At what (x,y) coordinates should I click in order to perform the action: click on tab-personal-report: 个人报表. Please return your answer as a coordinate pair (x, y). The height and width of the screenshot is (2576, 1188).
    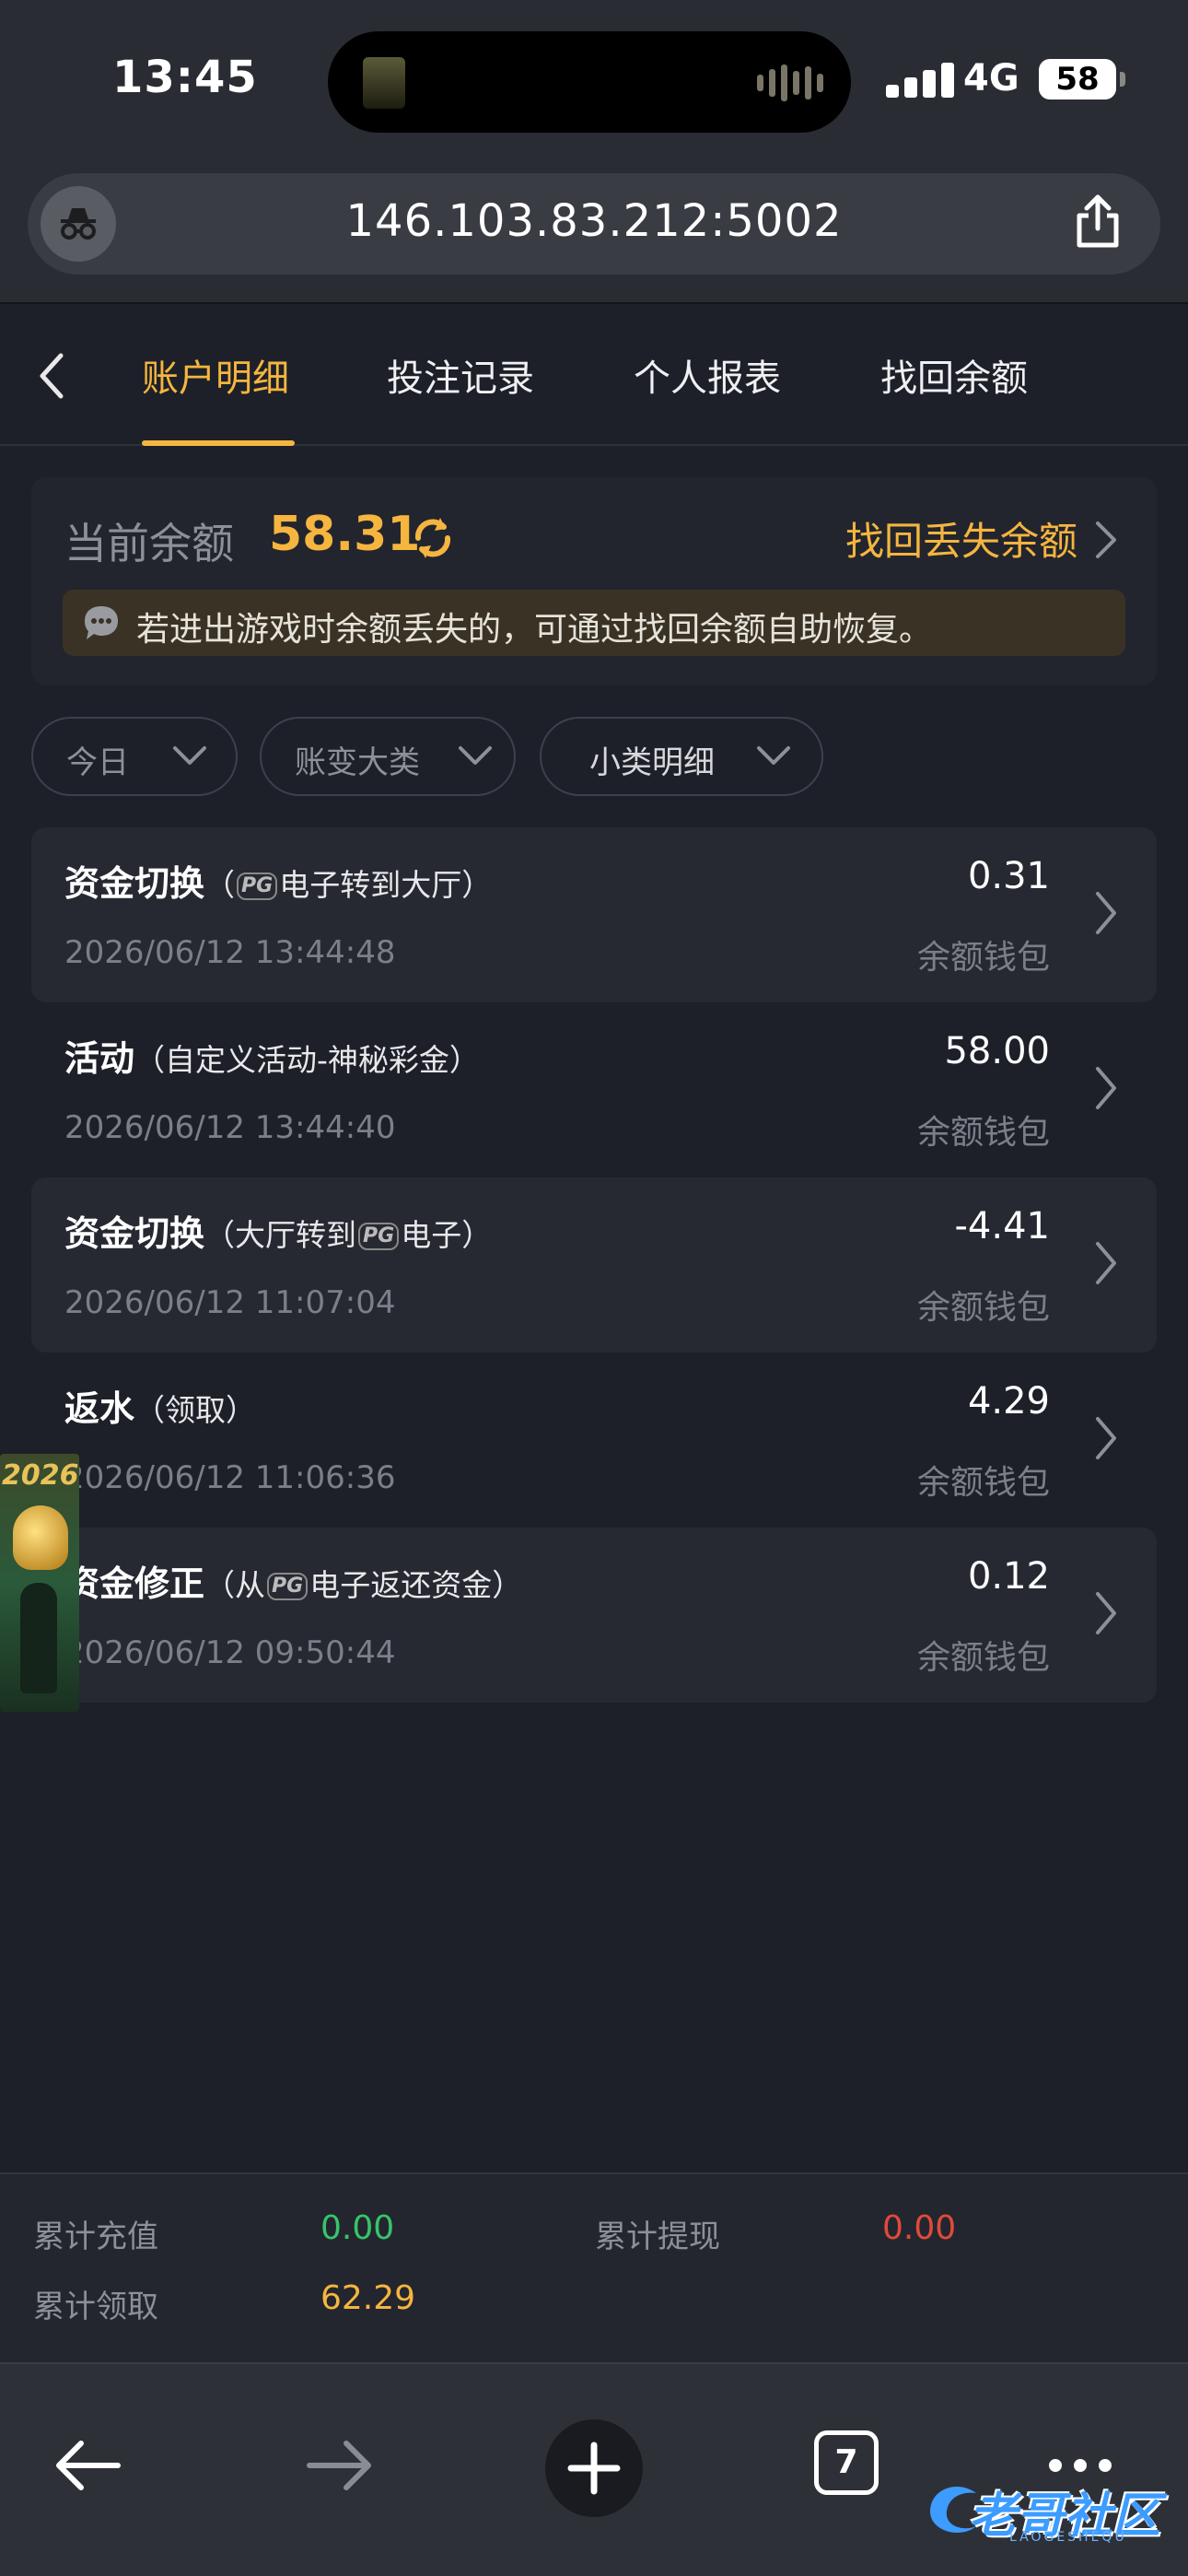
    Looking at the image, I should click on (707, 375).